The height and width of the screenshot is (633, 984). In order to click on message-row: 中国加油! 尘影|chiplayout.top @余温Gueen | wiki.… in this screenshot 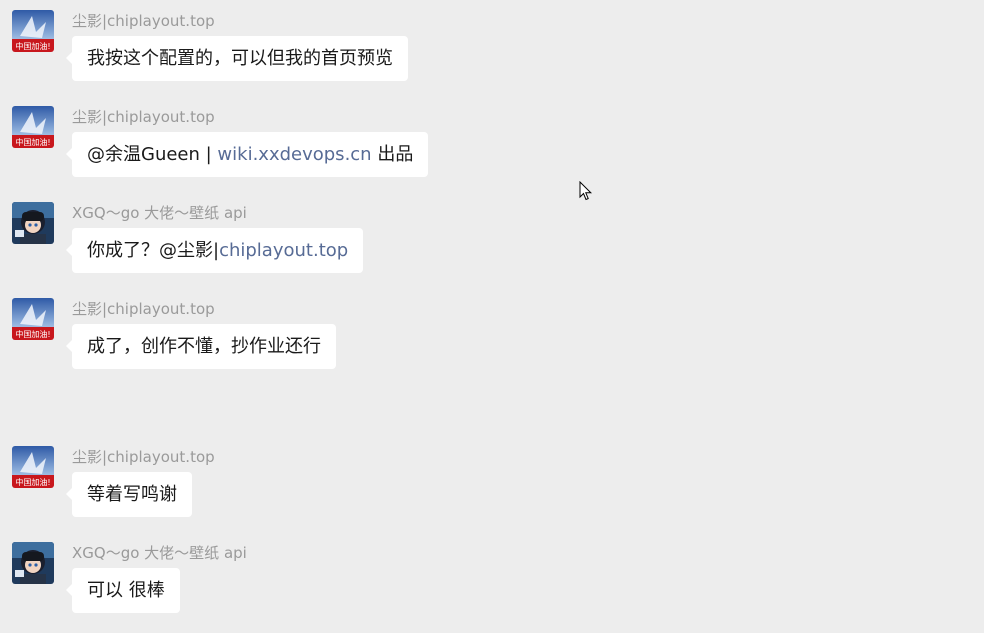, I will do `click(220, 141)`.